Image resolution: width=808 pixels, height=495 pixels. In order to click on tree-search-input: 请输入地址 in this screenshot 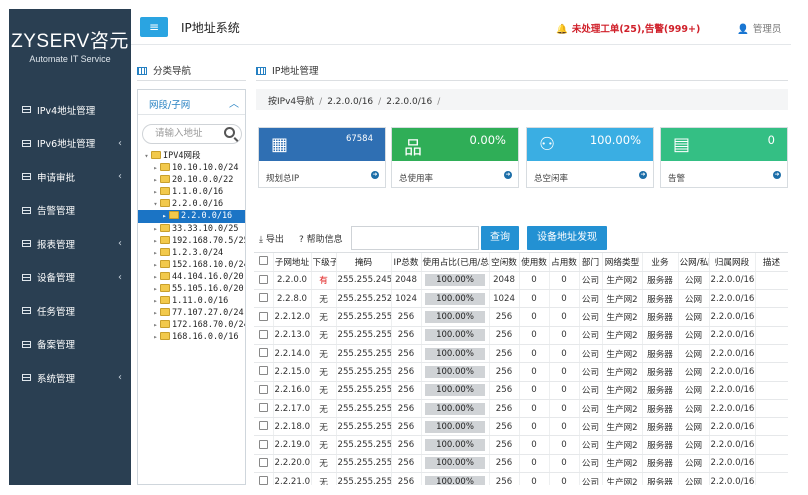, I will do `click(192, 134)`.